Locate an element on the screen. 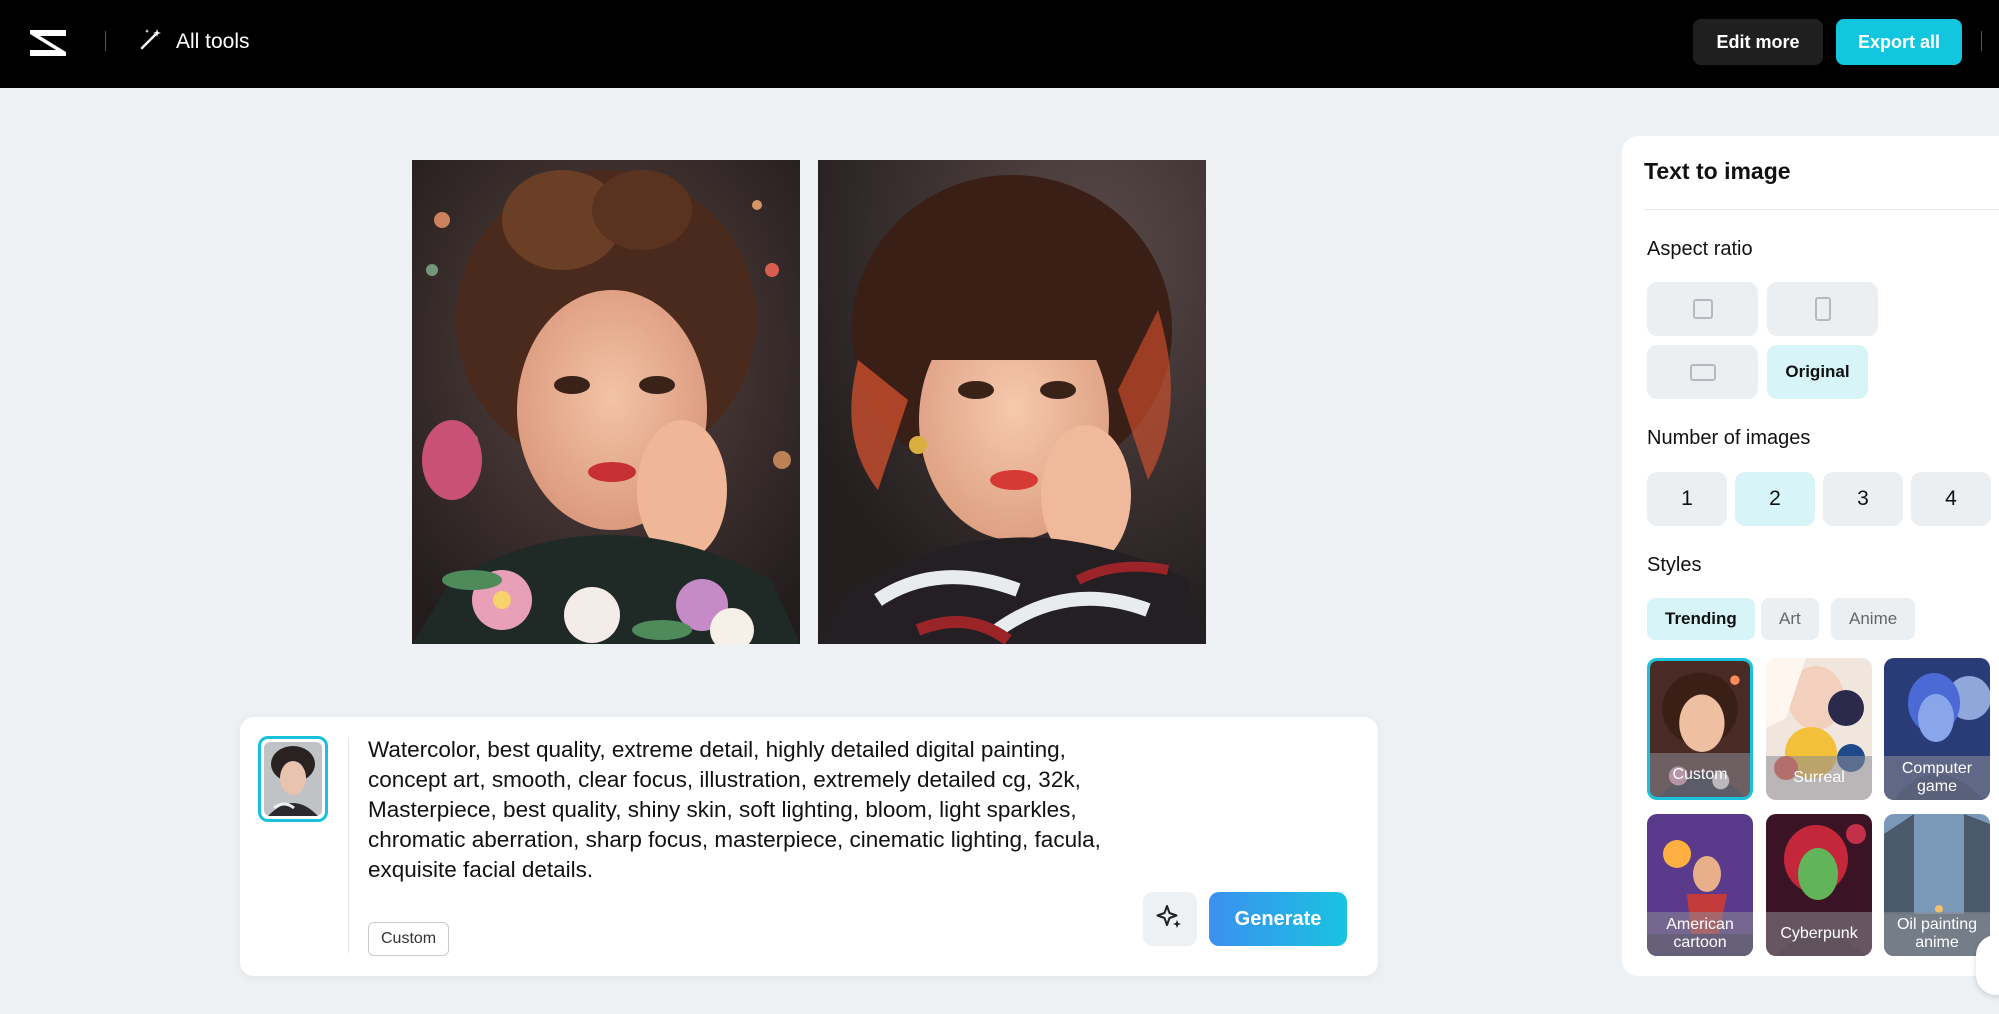 The image size is (1999, 1014). style-card-surreal: Surreal is located at coordinates (1819, 729).